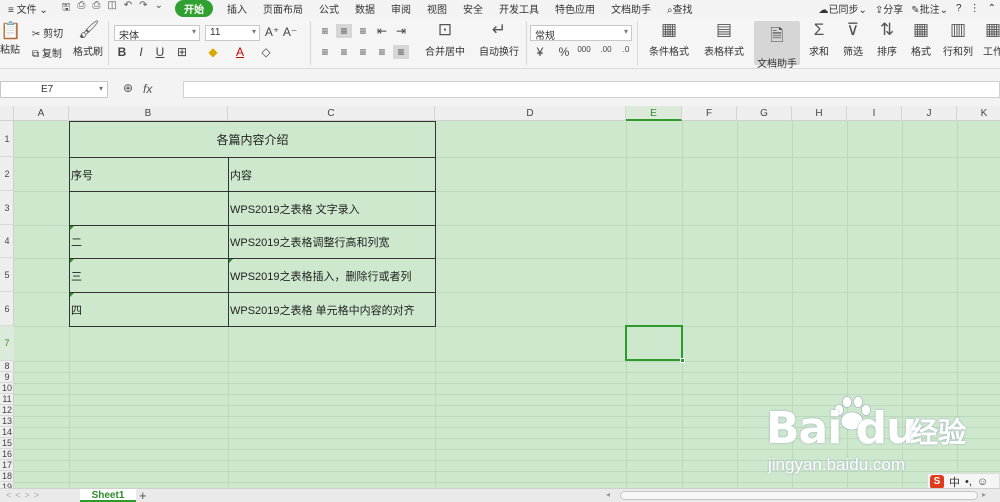 The image size is (1000, 502). I want to click on column-header: C, so click(331, 113).